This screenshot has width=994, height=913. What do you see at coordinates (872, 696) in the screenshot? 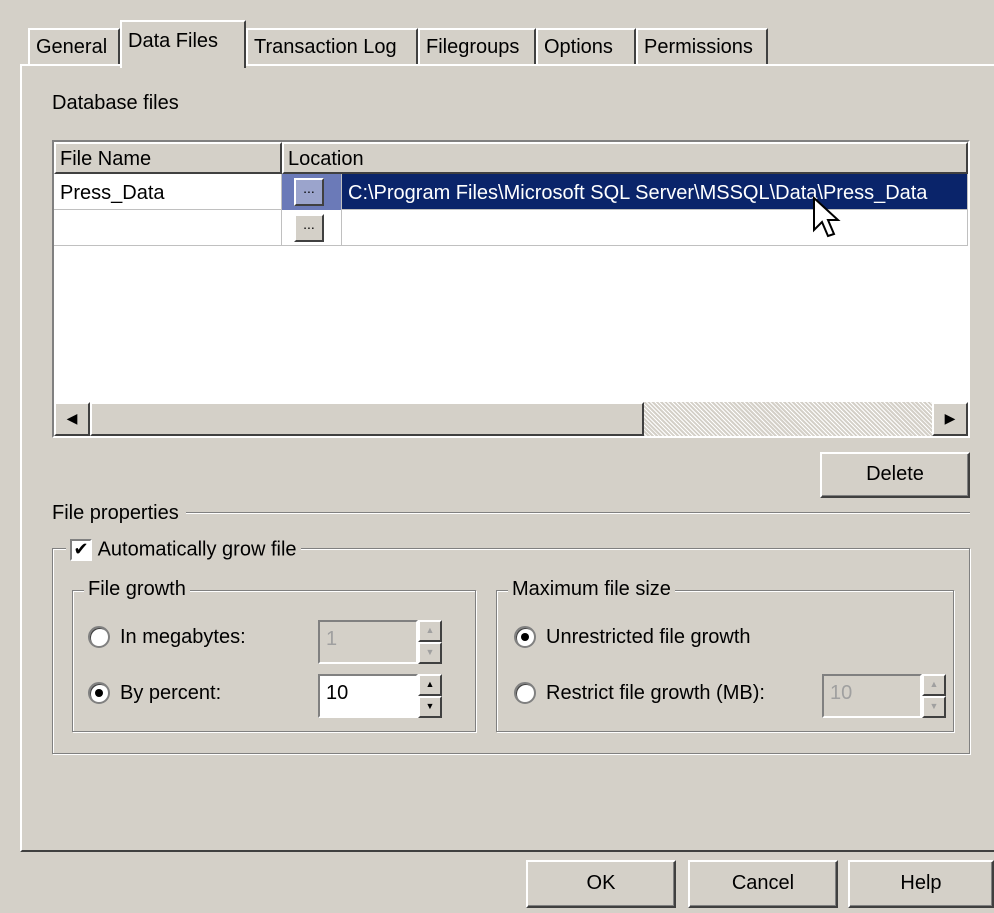
I see `restrict-input: 10` at bounding box center [872, 696].